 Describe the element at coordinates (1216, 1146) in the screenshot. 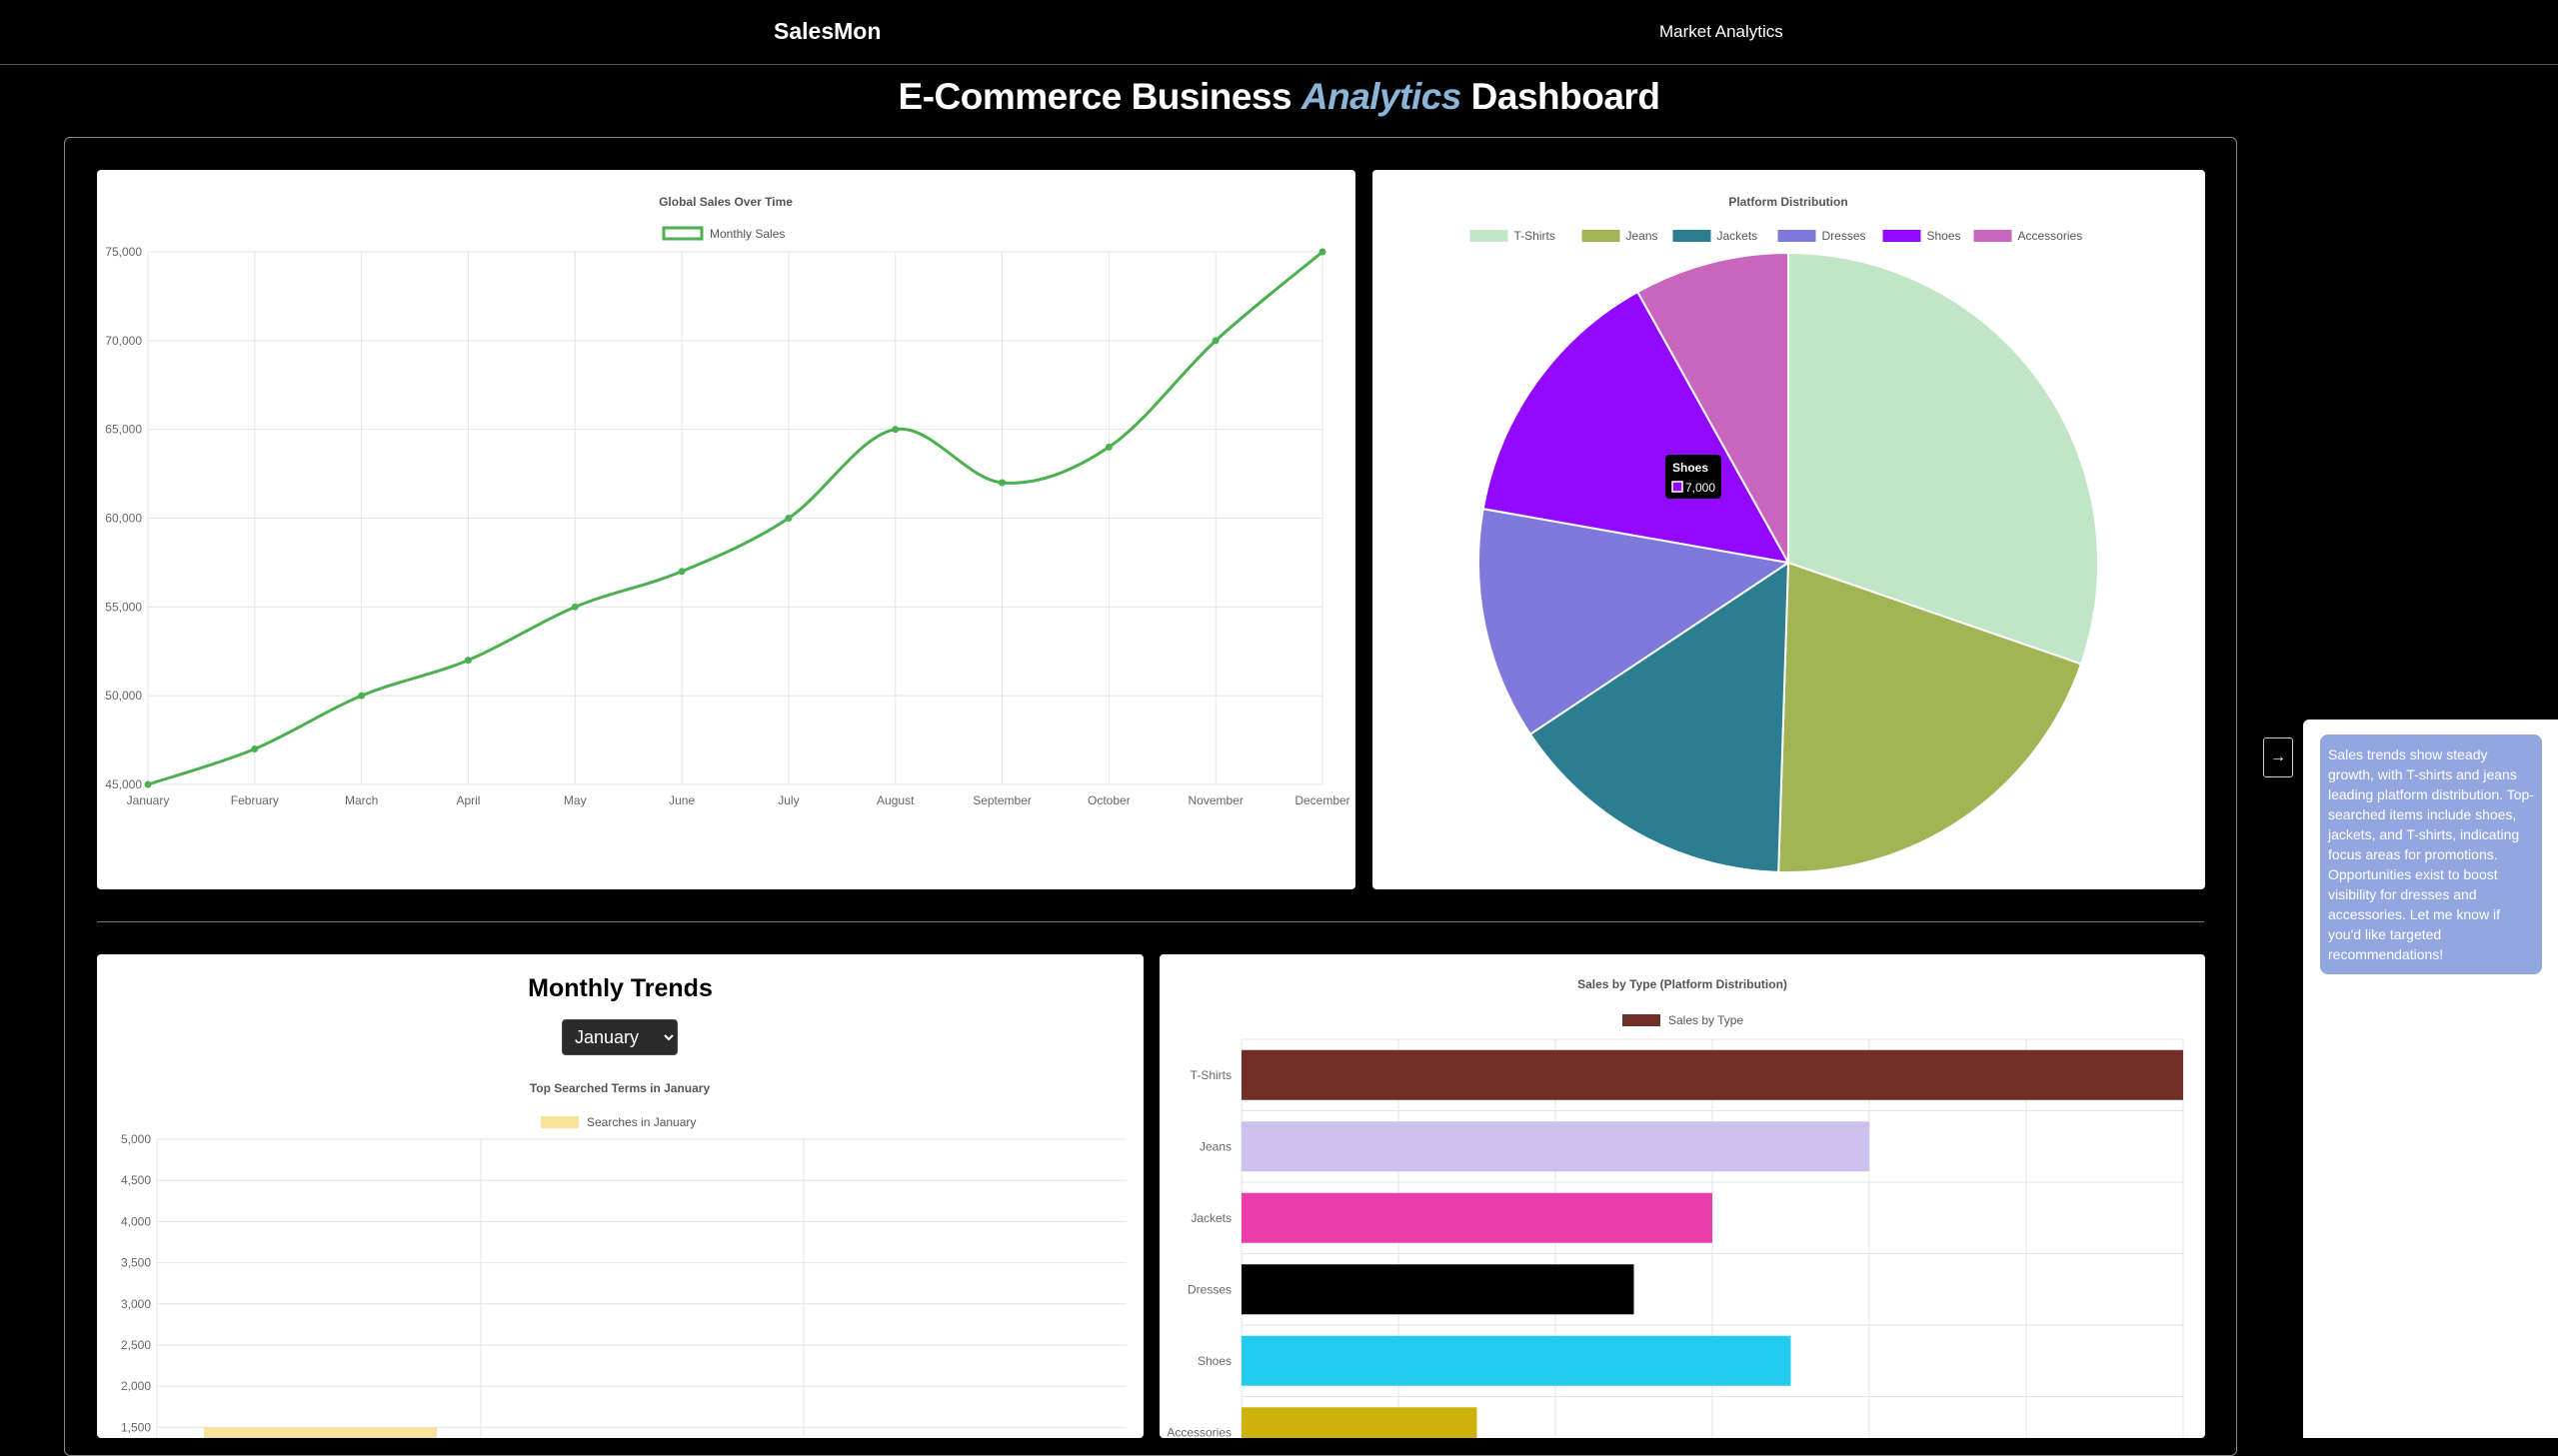

I see `y-category-label: Jeans` at that location.